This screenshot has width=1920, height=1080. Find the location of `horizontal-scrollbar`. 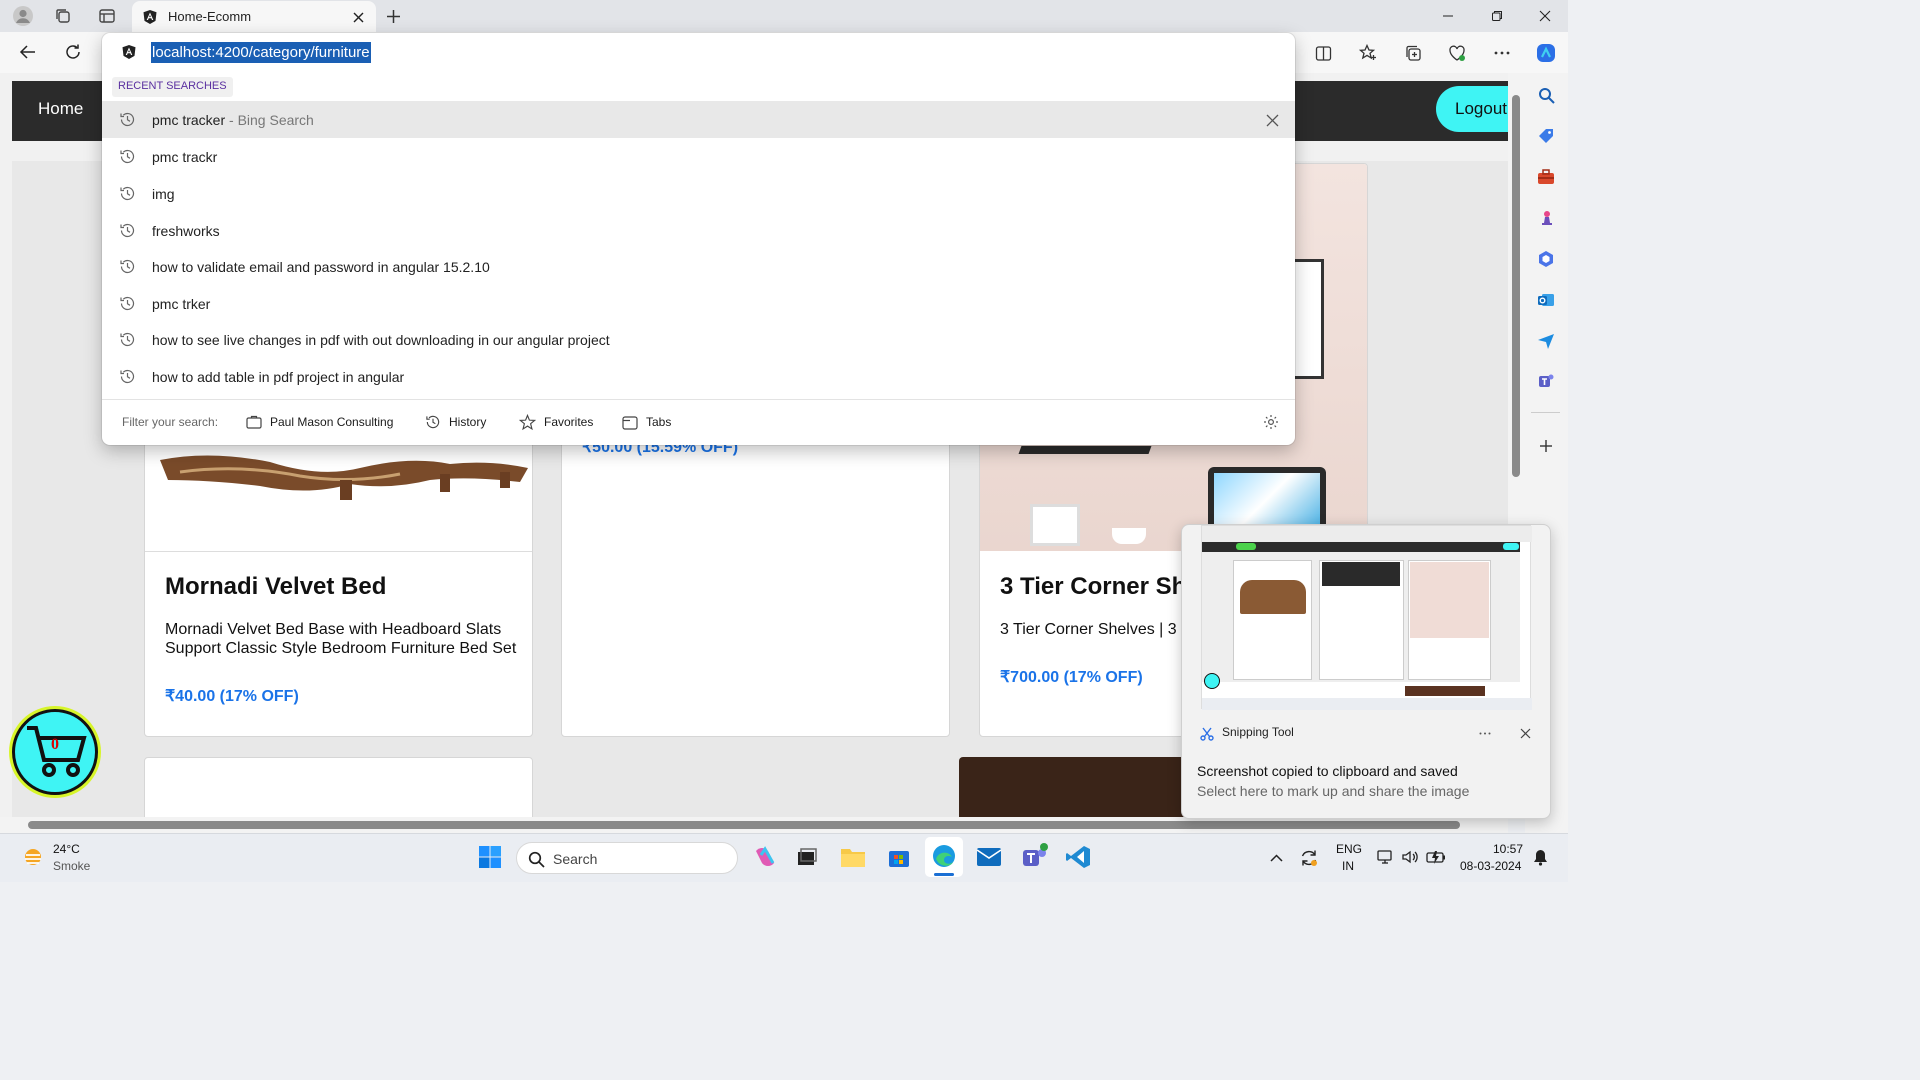

horizontal-scrollbar is located at coordinates (754, 825).